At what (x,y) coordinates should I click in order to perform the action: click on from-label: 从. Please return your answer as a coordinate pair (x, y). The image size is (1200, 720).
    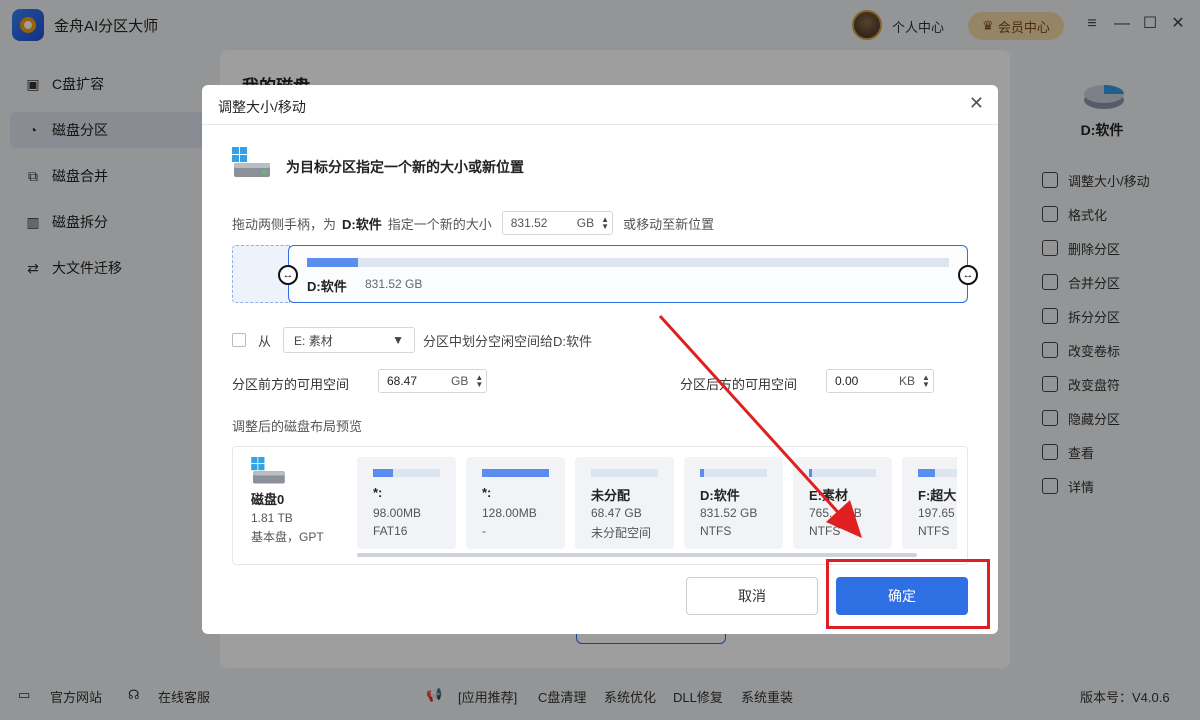
    Looking at the image, I should click on (265, 341).